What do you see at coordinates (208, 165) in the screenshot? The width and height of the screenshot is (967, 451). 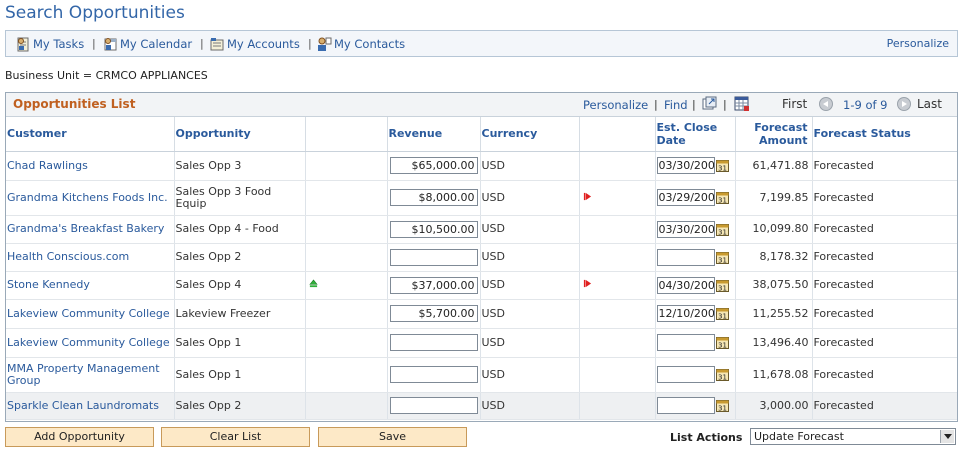 I see `opportunity-text: Sales Opp 3` at bounding box center [208, 165].